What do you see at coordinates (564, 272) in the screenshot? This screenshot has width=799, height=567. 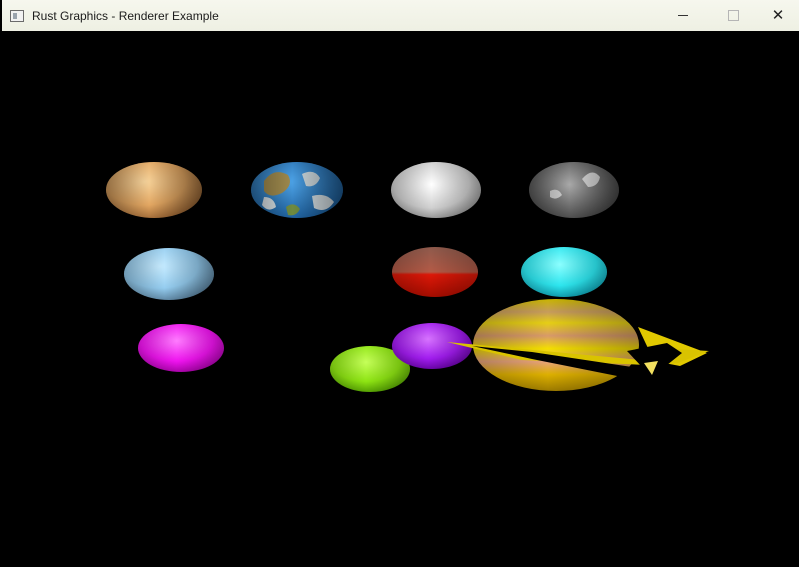 I see `planet-cyan` at bounding box center [564, 272].